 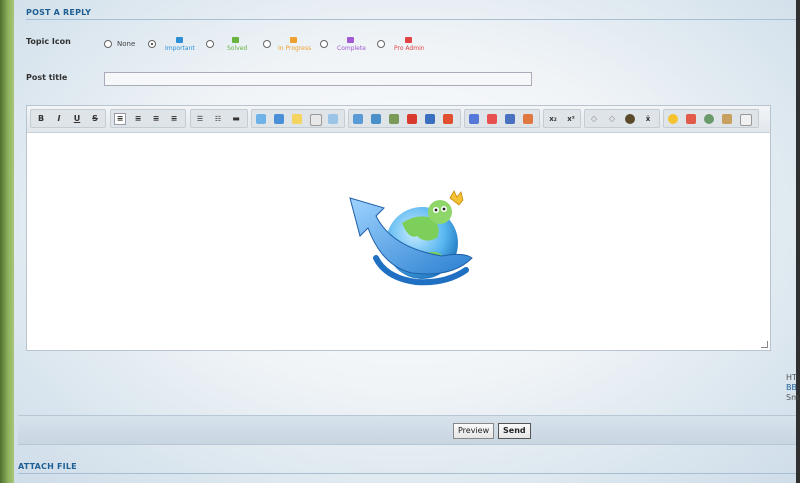 I want to click on strikethrough-button: S, so click(x=95, y=119).